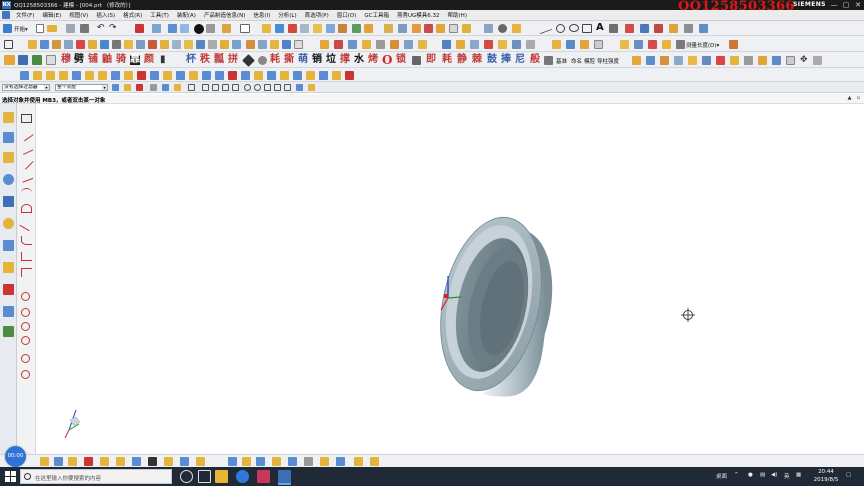 The height and width of the screenshot is (486, 864). I want to click on move-icon: ✥, so click(805, 60).